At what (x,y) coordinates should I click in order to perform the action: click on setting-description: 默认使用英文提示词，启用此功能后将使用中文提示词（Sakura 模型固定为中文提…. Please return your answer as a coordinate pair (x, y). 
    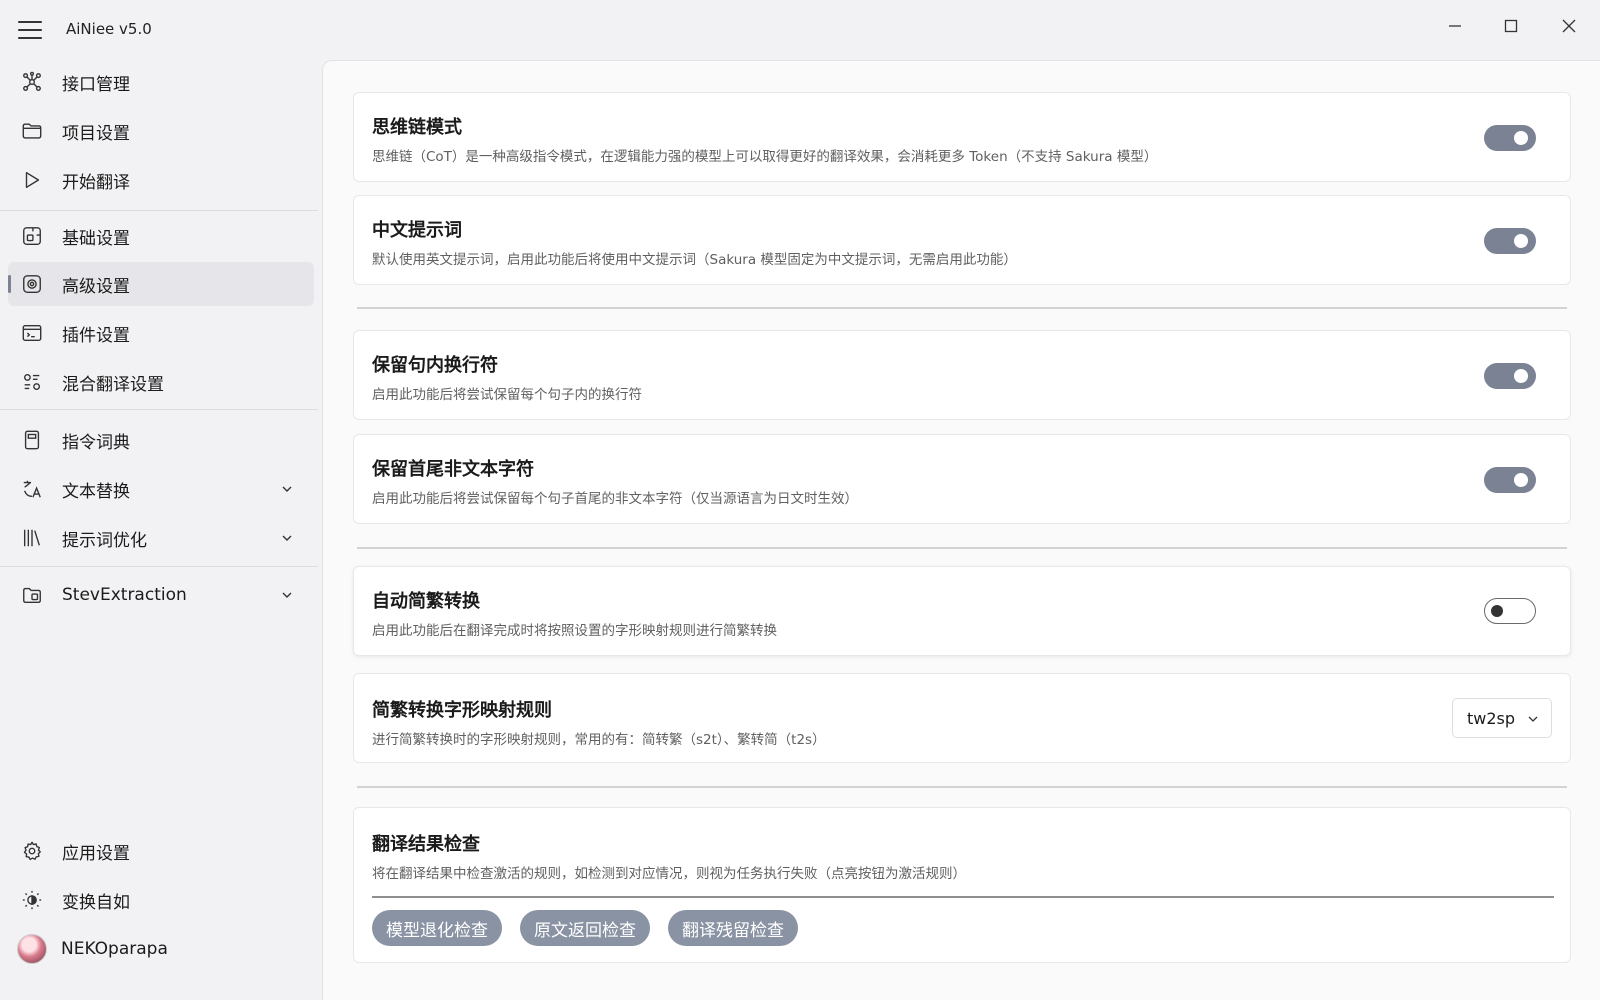
    Looking at the image, I should click on (694, 260).